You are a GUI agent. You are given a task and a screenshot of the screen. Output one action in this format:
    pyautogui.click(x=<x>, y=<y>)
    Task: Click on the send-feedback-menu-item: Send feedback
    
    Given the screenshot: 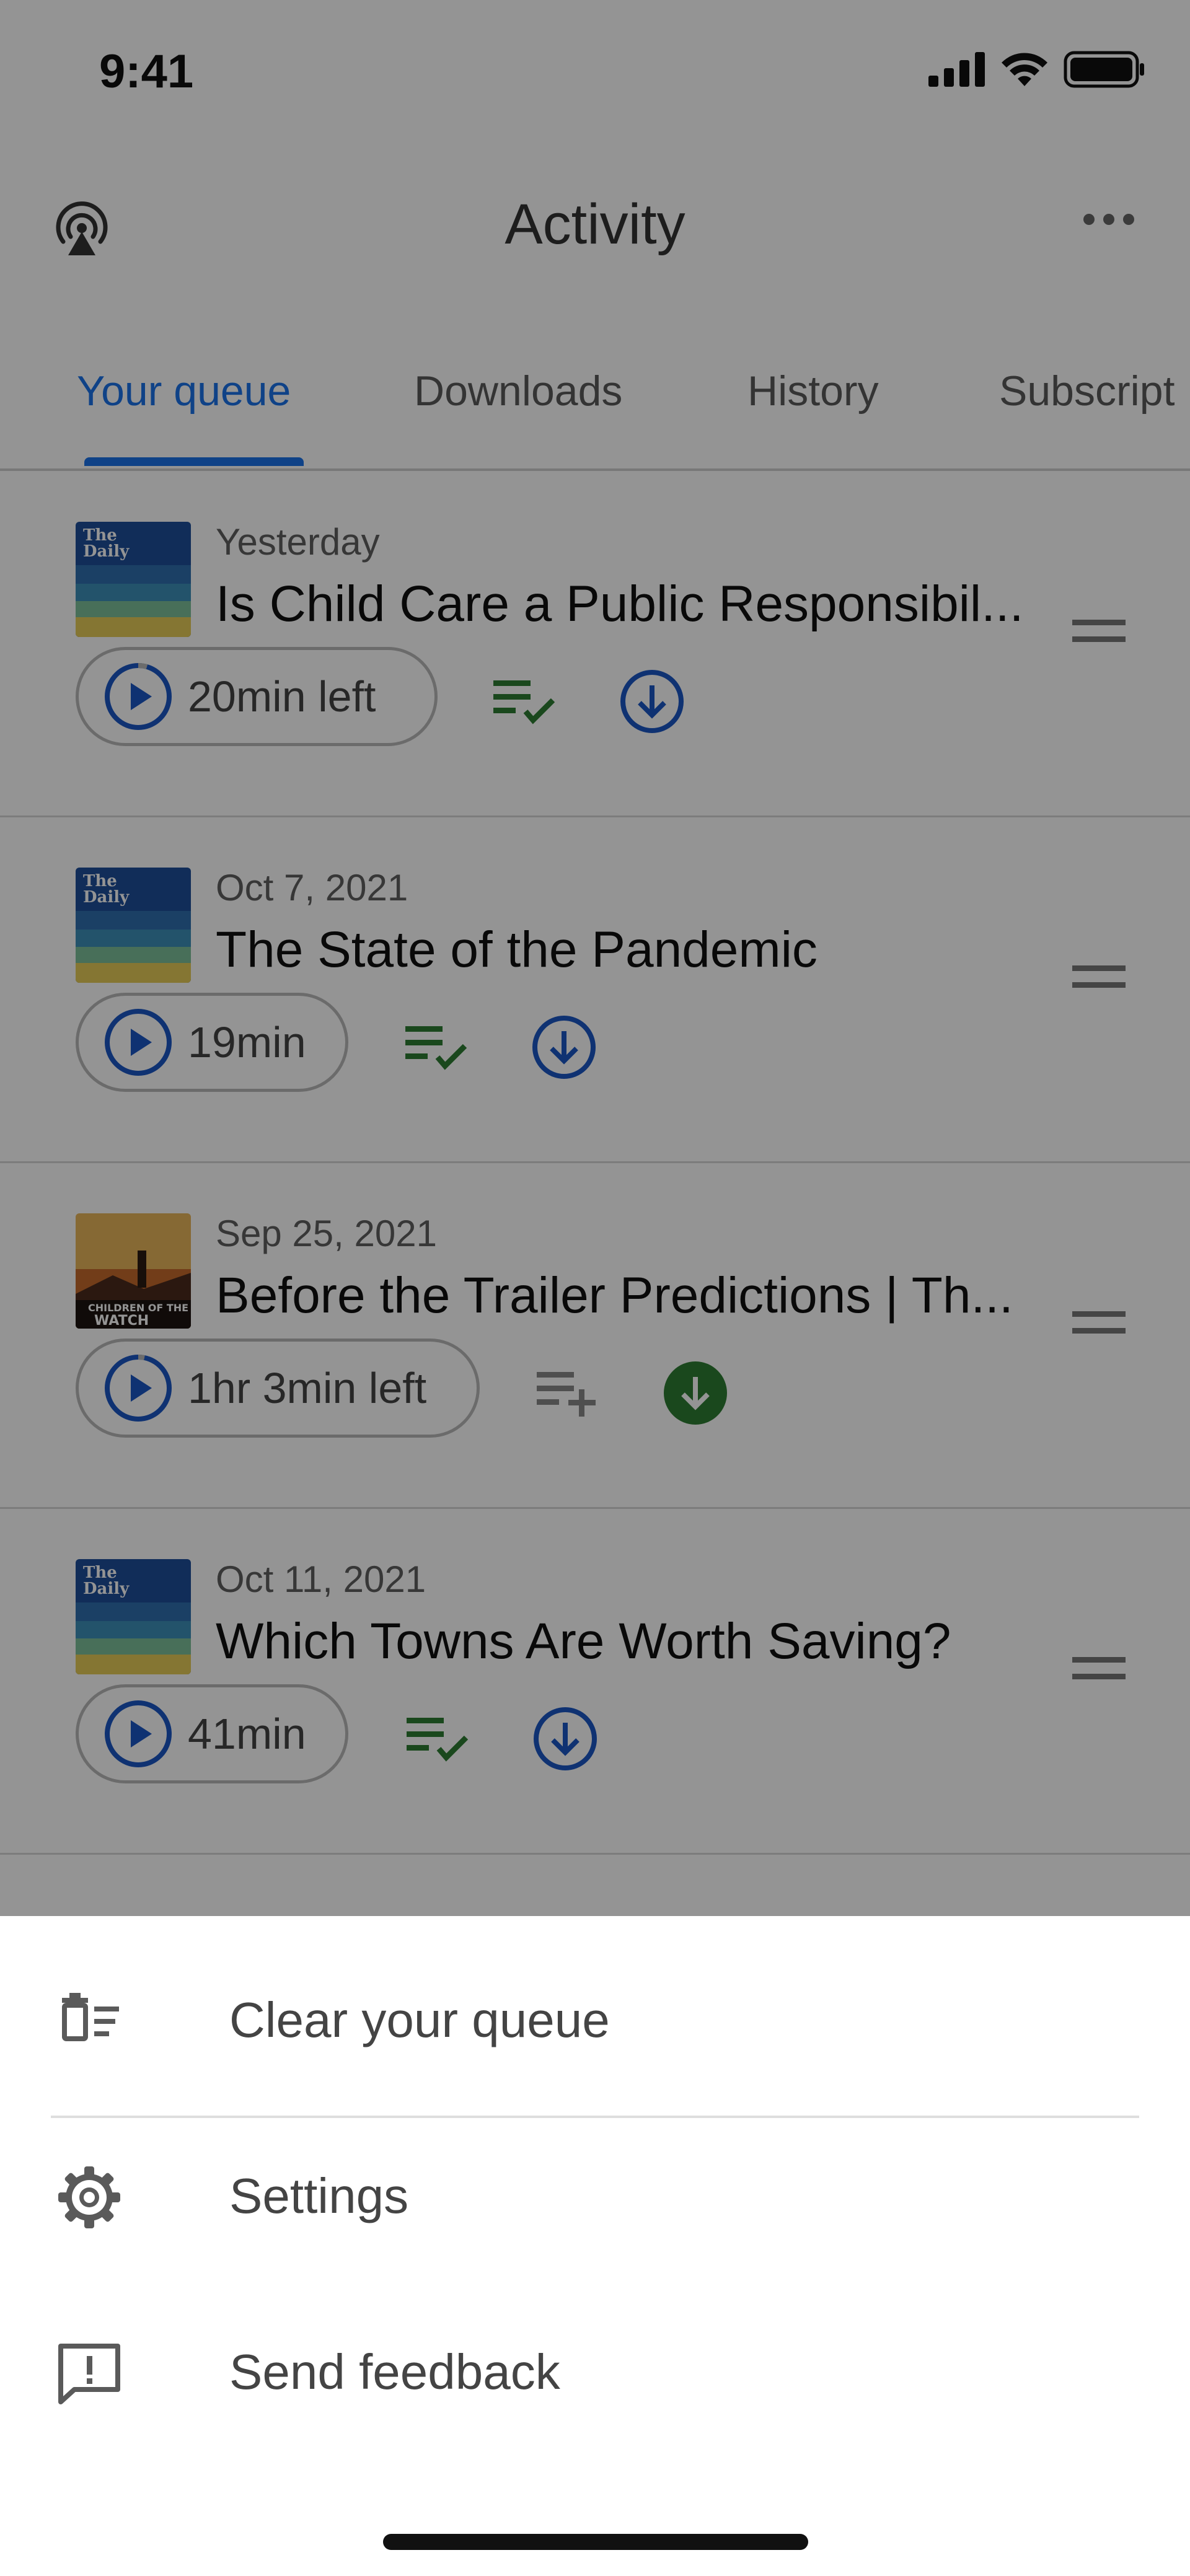 What is the action you would take?
    pyautogui.click(x=595, y=2368)
    